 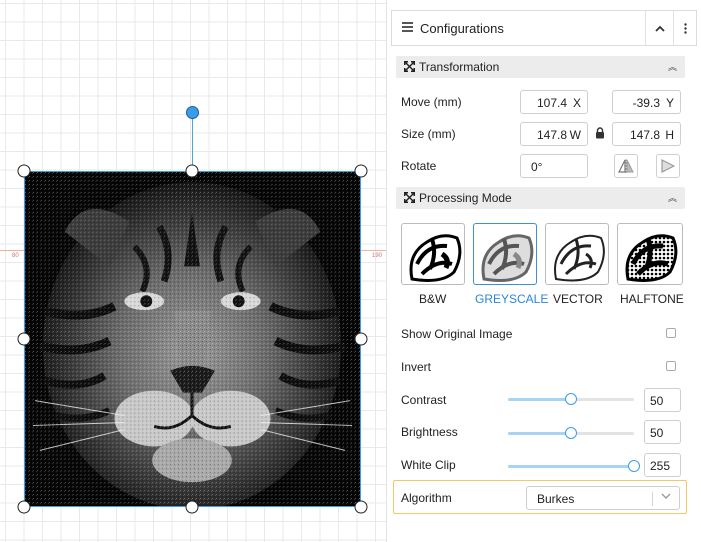 I want to click on section-title: Transformation, so click(x=459, y=67).